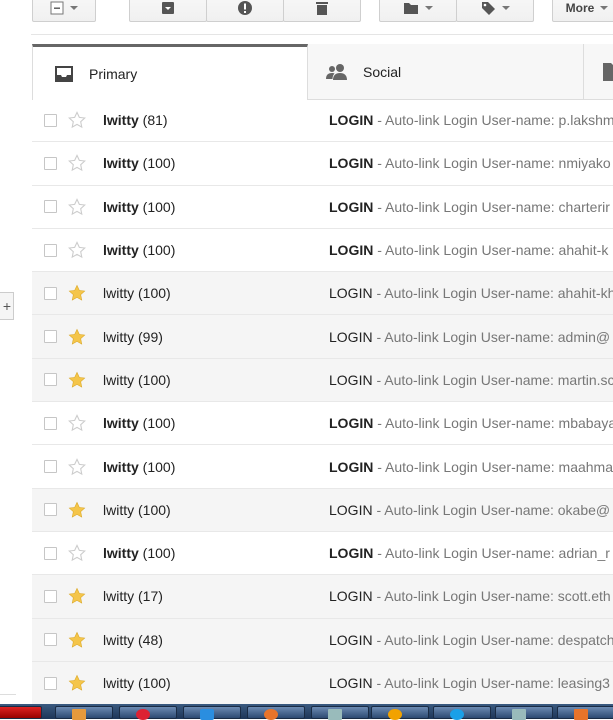 The height and width of the screenshot is (720, 613). Describe the element at coordinates (337, 72) in the screenshot. I see `people-icon` at that location.